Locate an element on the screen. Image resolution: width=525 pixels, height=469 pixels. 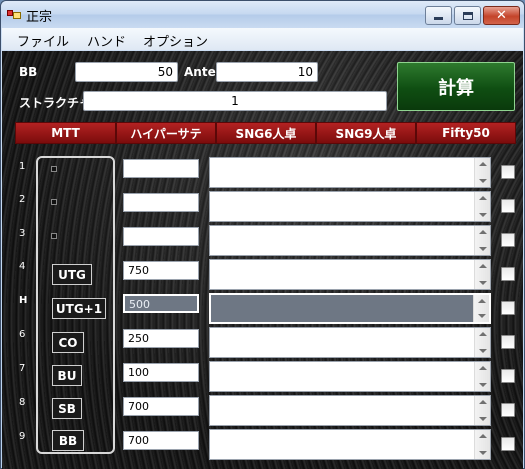
tab-fifty50: Fifty50 is located at coordinates (466, 133).